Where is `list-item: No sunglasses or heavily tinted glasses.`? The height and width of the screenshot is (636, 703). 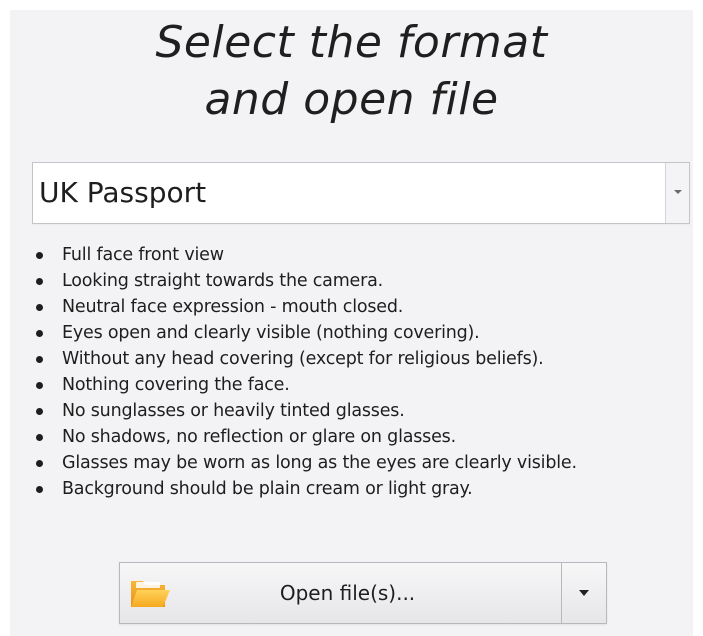
list-item: No sunglasses or heavily tinted glasses. is located at coordinates (304, 411).